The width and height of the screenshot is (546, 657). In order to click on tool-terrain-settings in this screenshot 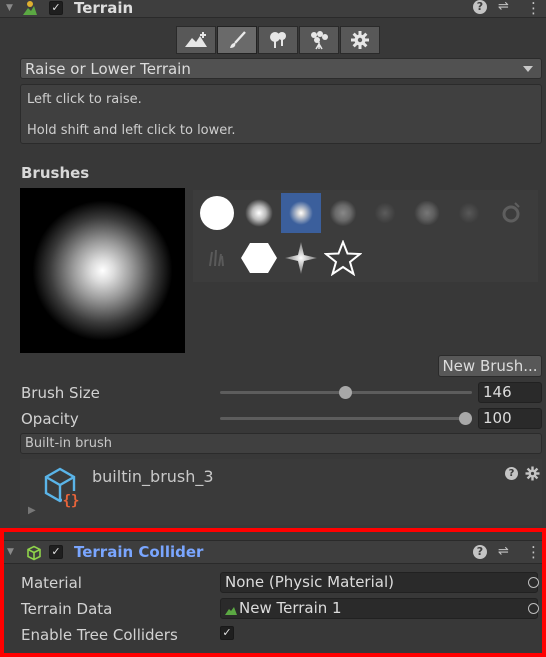, I will do `click(360, 40)`.